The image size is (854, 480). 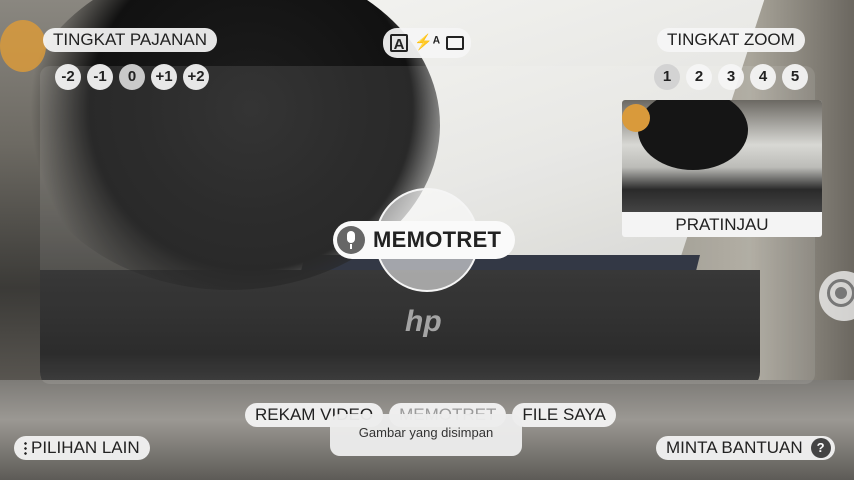 What do you see at coordinates (351, 240) in the screenshot?
I see `microphone-icon` at bounding box center [351, 240].